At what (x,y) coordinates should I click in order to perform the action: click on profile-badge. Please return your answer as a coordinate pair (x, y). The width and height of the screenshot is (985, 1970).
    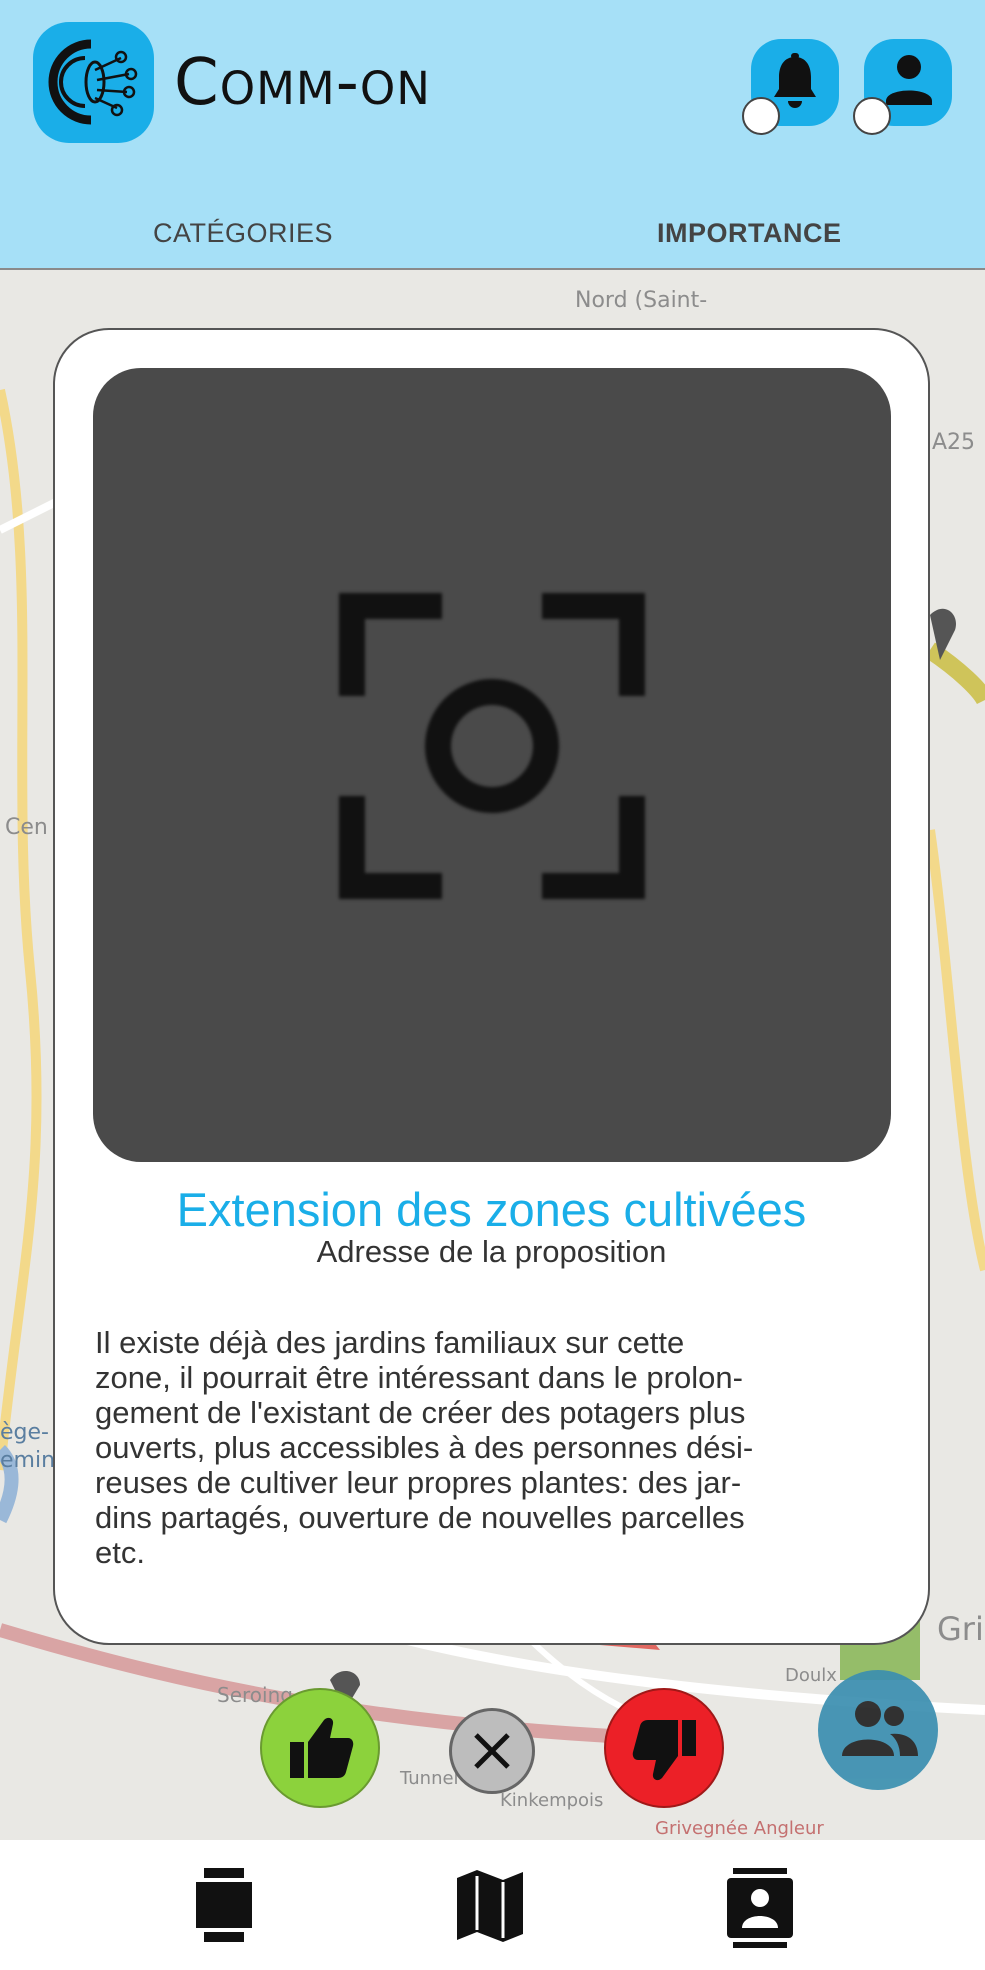
    Looking at the image, I should click on (872, 116).